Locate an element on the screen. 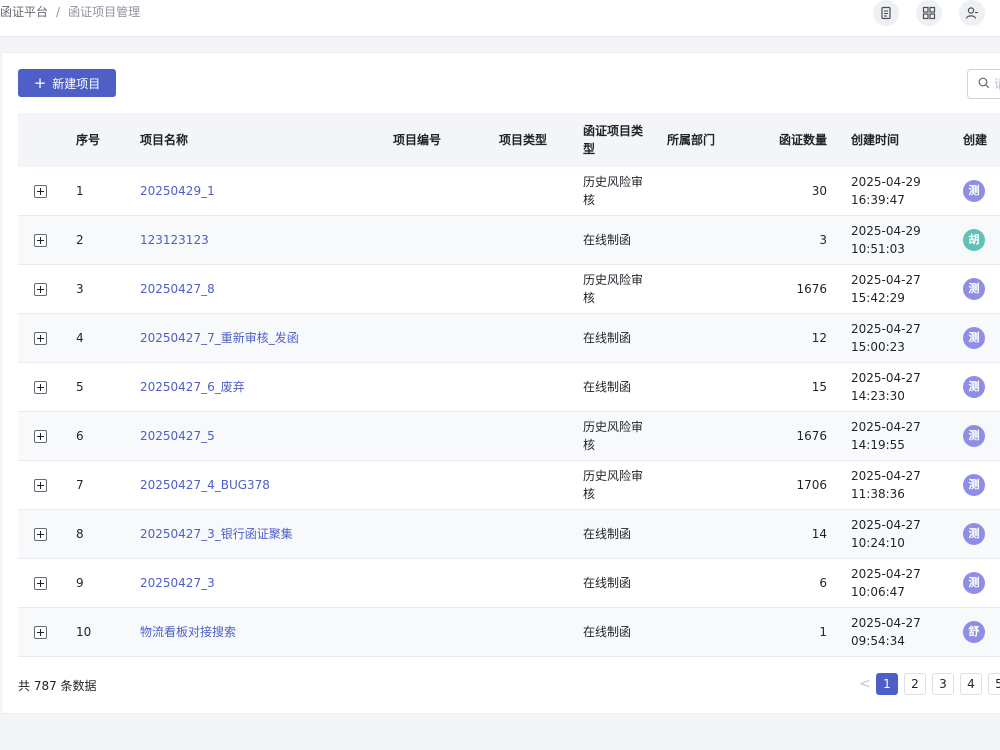  breadcrumb: 函证平台 / 函证项目管理 is located at coordinates (70, 12).